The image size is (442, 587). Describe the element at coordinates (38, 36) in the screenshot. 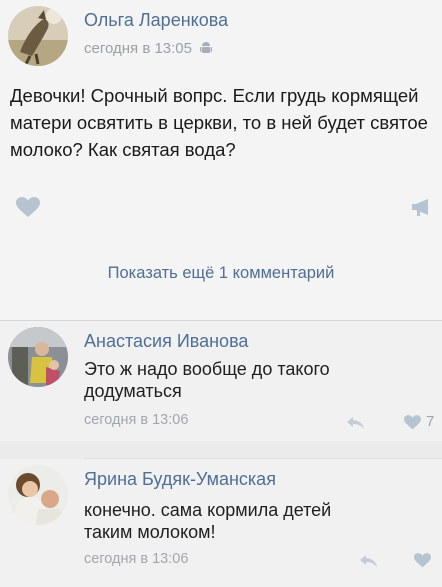

I see `post-author-avatar` at that location.